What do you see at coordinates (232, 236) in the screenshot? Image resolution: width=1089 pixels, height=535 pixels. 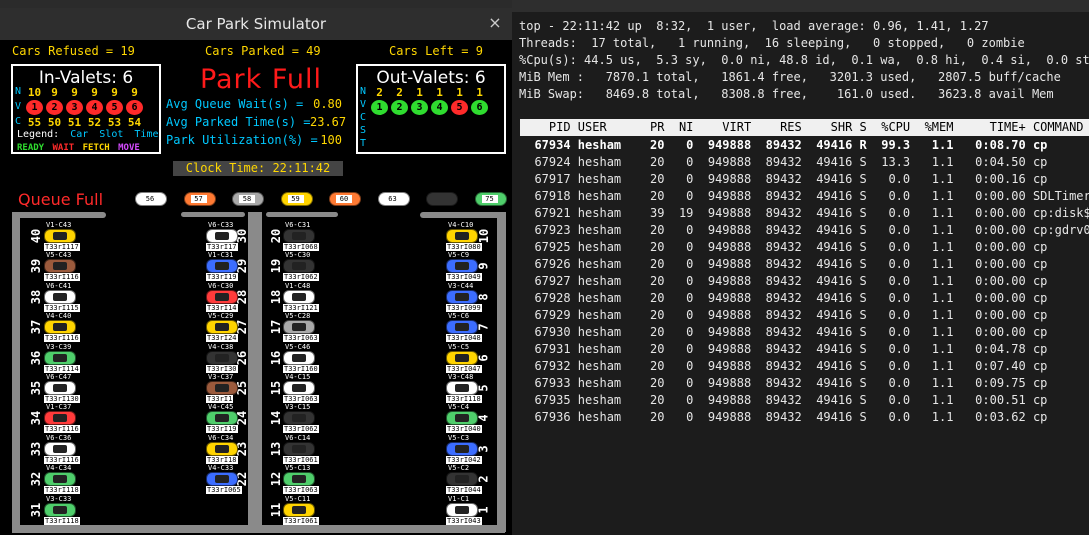 I see `parking-slot: 30 V6-C33 T33rI17` at bounding box center [232, 236].